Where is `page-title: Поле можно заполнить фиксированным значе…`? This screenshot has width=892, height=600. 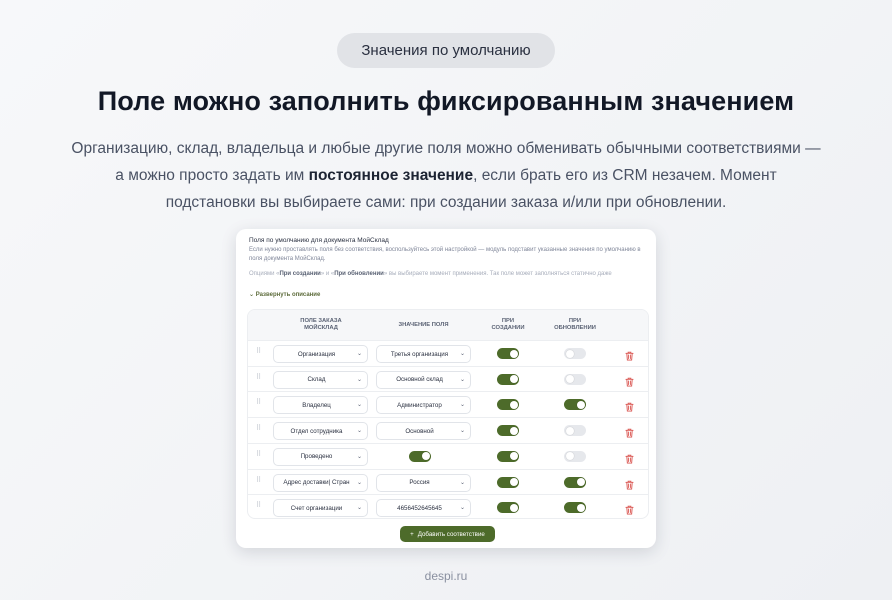 page-title: Поле можно заполнить фиксированным значе… is located at coordinates (446, 101).